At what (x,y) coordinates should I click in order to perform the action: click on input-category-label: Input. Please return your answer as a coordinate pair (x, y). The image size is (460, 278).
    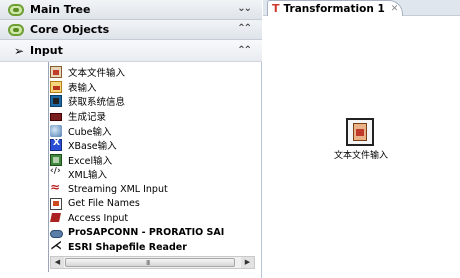
    Looking at the image, I should click on (46, 50).